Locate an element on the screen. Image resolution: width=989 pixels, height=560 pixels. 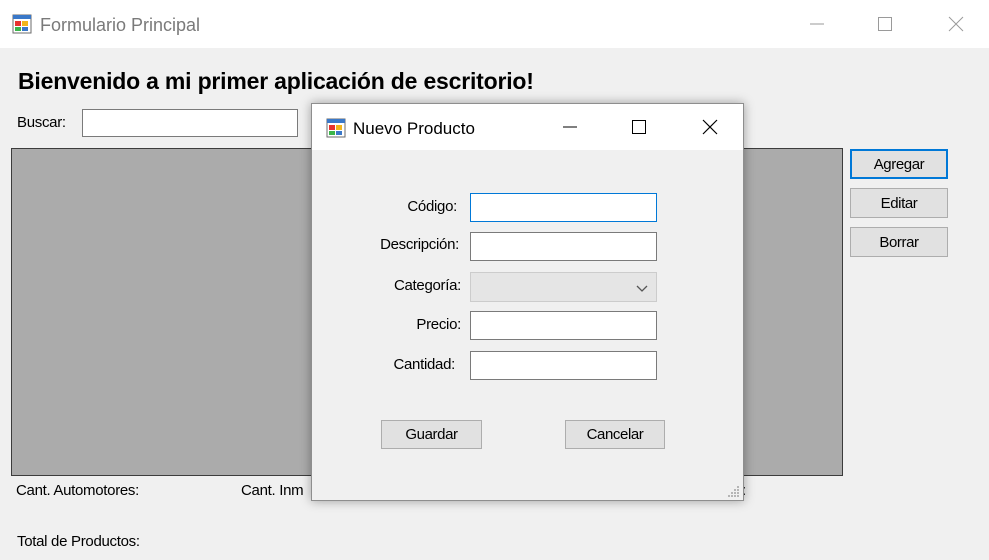
chevron-down-icon is located at coordinates (642, 288).